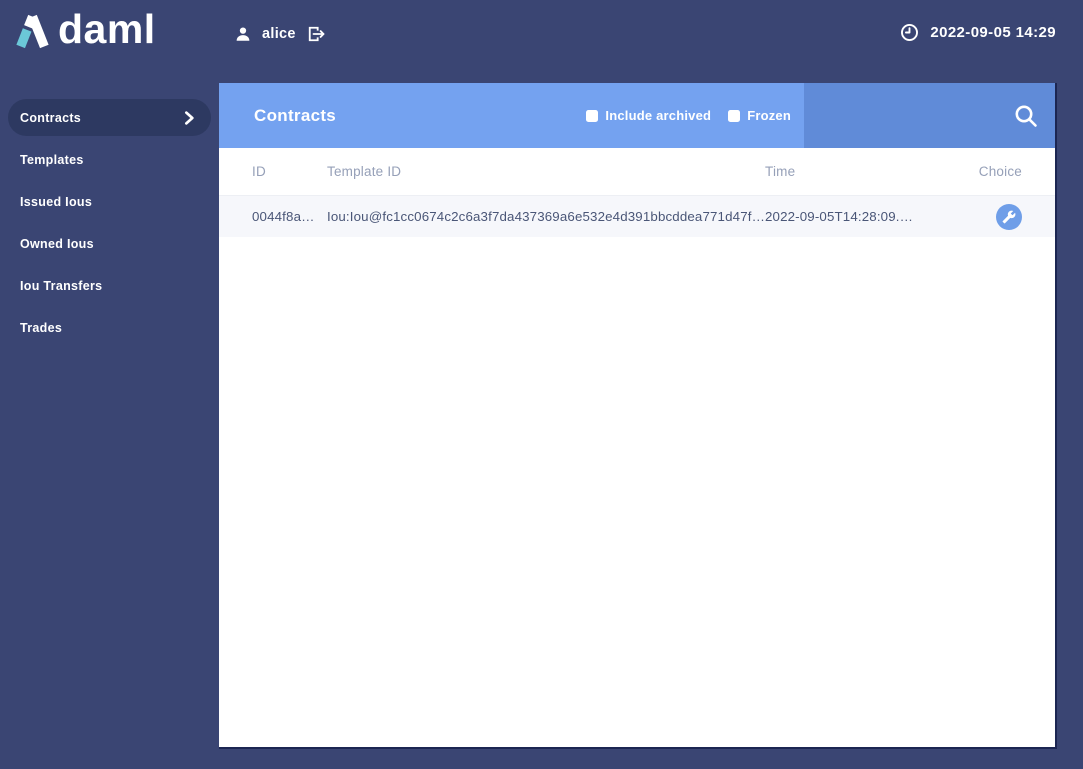  I want to click on cell-choice, so click(1012, 216).